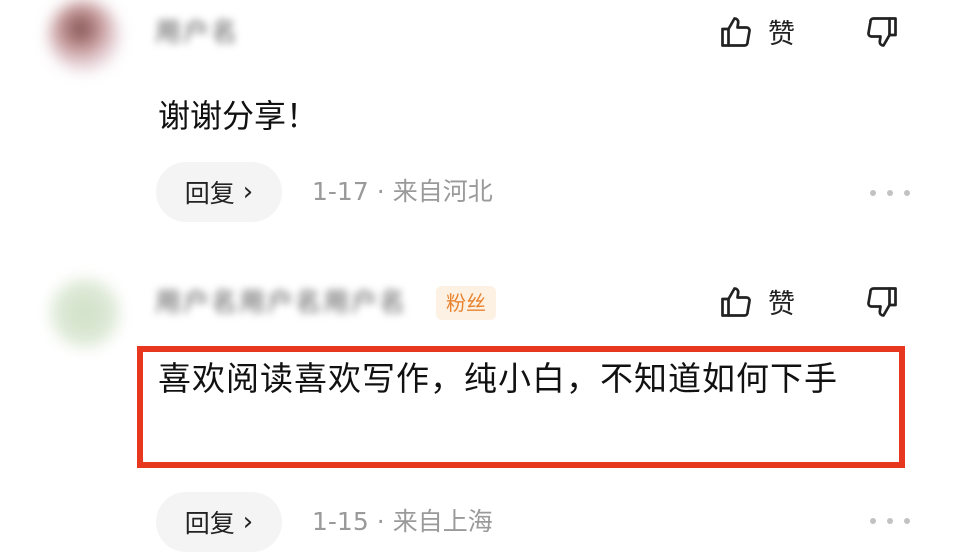  What do you see at coordinates (498, 378) in the screenshot?
I see `comment-text: 喜欢阅读喜欢写作，纯小白，不知道如何下手` at bounding box center [498, 378].